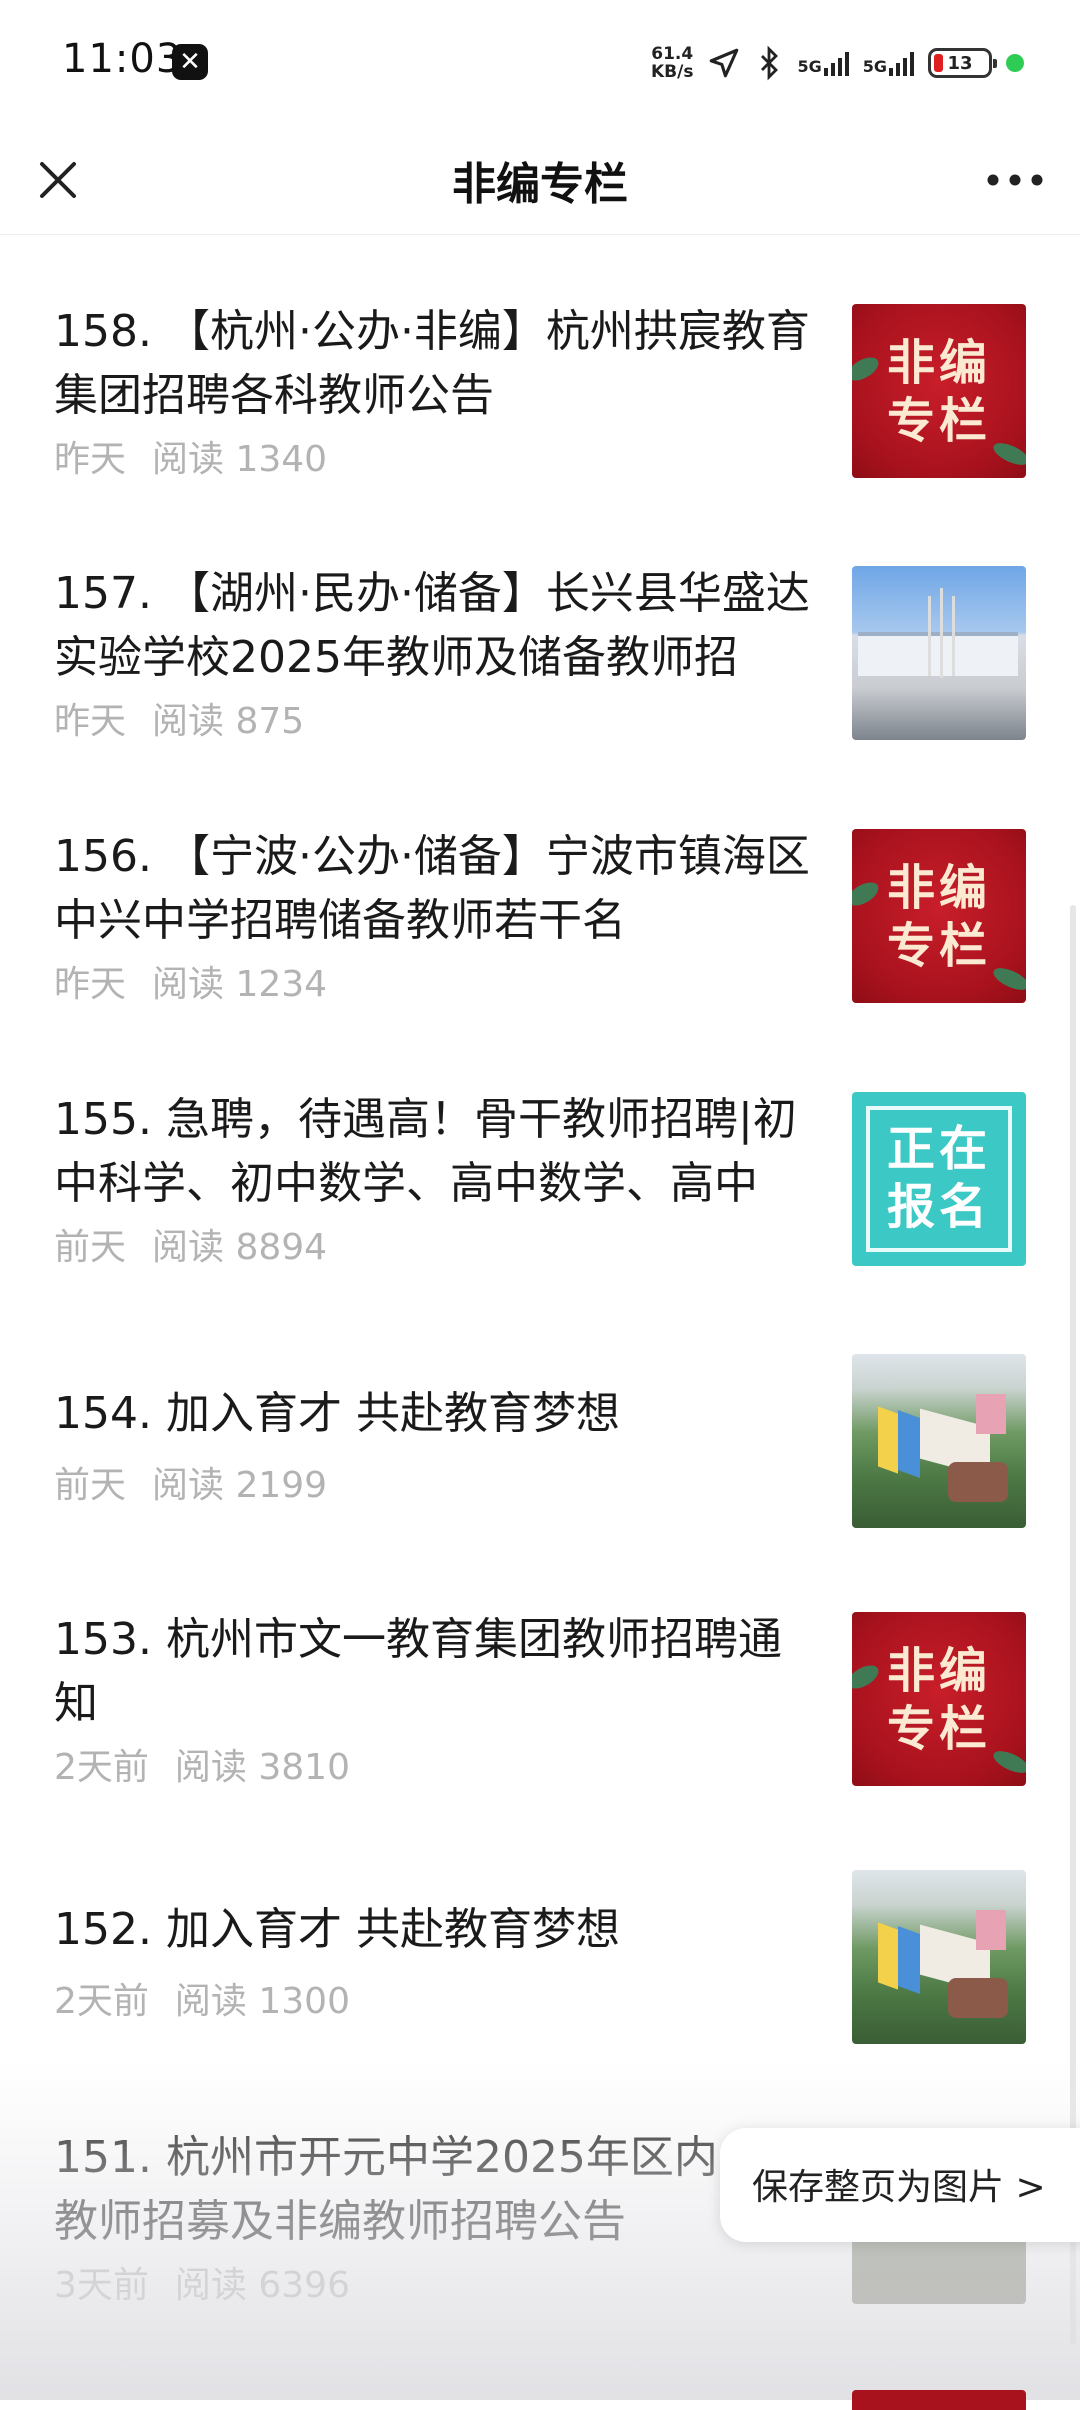 Image resolution: width=1080 pixels, height=2410 pixels. What do you see at coordinates (432, 625) in the screenshot?
I see `article-title: 157. 【湖州·民办·储备】长兴县华盛达实验学校2025年教师及储备教师招` at bounding box center [432, 625].